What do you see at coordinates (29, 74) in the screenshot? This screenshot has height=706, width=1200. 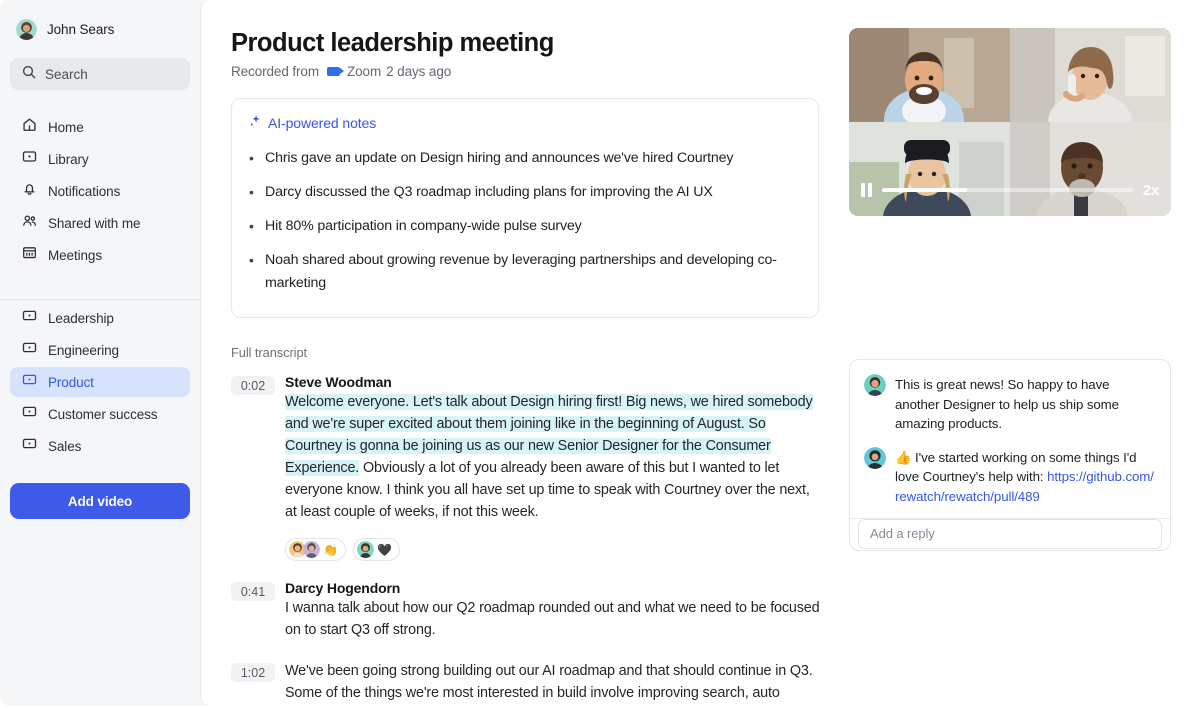 I see `search-icon` at bounding box center [29, 74].